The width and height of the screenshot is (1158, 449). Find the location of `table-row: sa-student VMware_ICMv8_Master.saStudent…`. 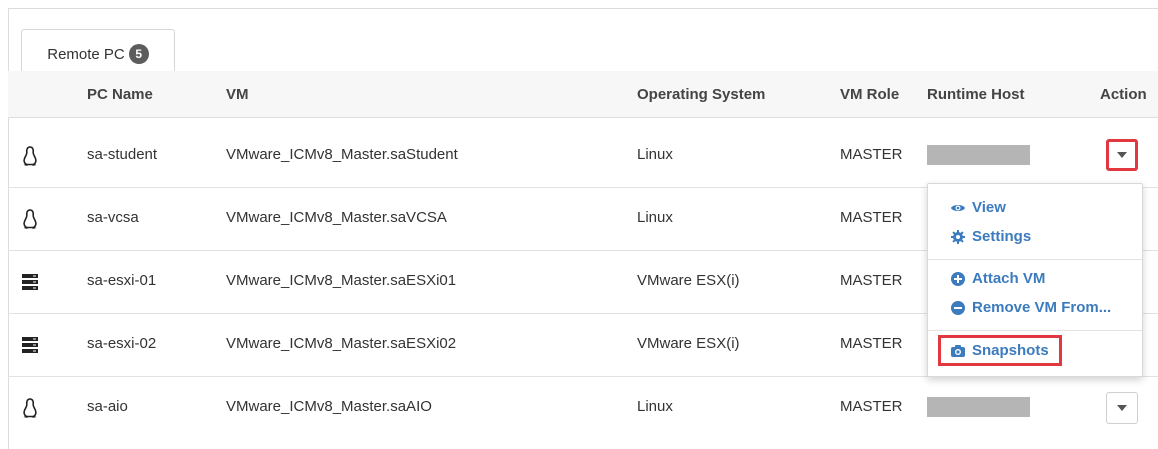

table-row: sa-student VMware_ICMv8_Master.saStudent… is located at coordinates (583, 156).